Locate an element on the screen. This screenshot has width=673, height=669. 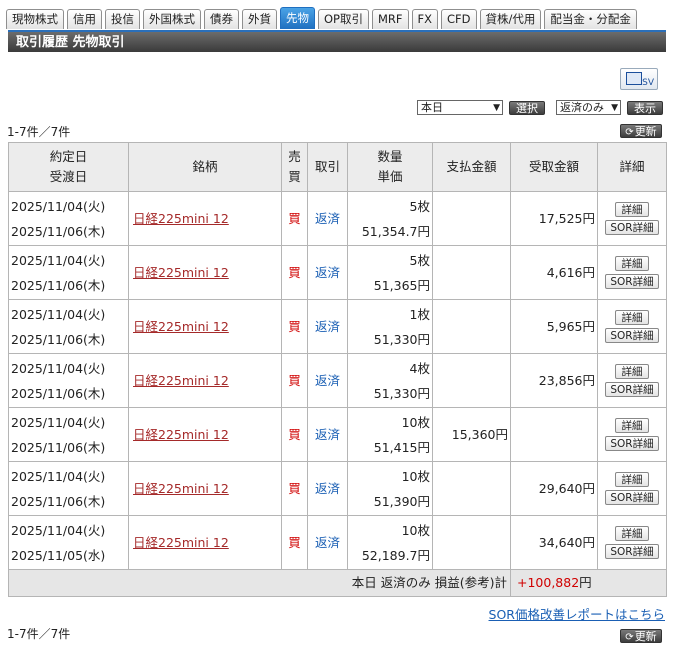
header-pay: 支払金額 is located at coordinates (471, 167).